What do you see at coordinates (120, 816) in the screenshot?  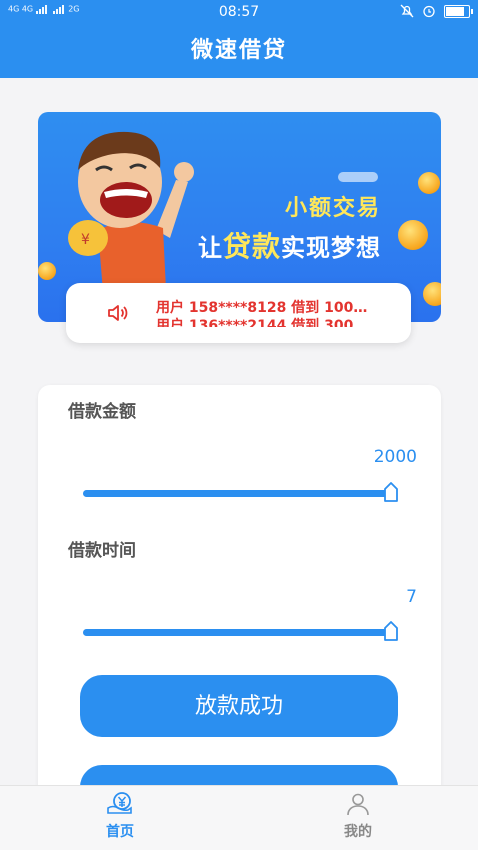 I see `tab-home: 首页` at bounding box center [120, 816].